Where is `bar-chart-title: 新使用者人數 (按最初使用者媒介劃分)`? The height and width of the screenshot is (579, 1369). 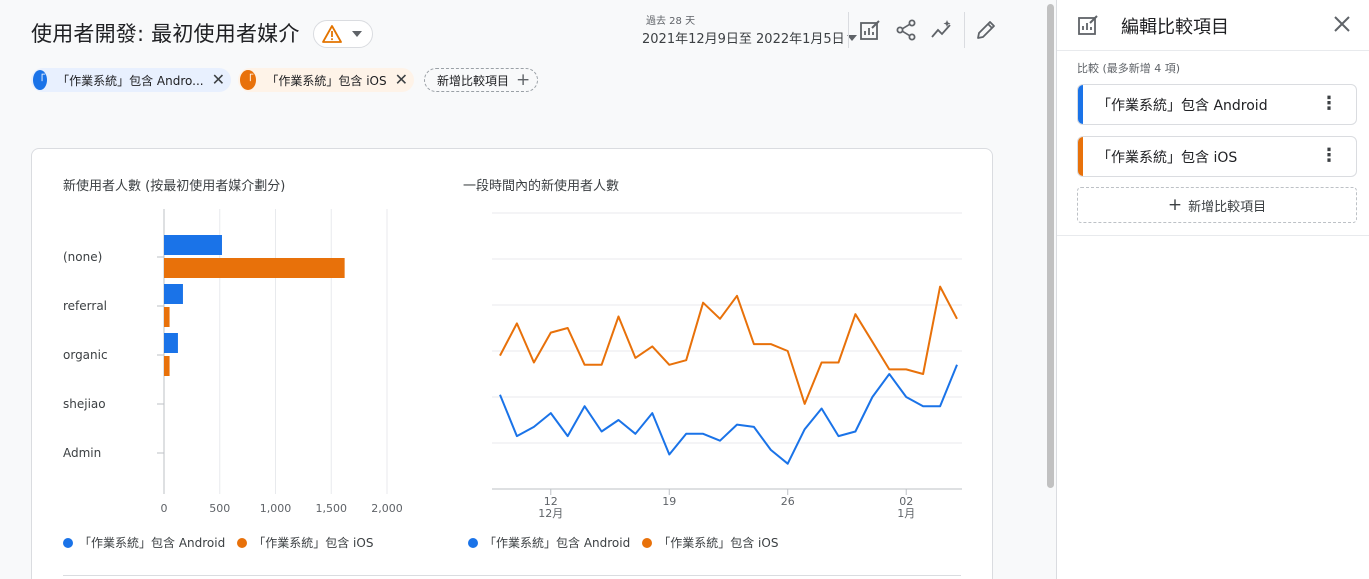
bar-chart-title: 新使用者人數 (按最初使用者媒介劃分) is located at coordinates (174, 186).